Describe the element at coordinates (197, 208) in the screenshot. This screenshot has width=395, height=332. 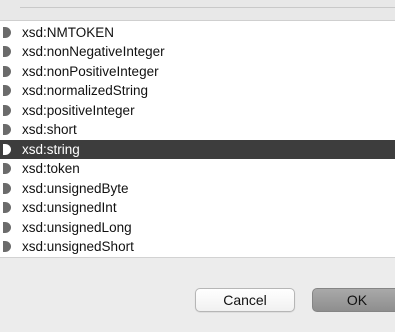
I see `list-item: xsd:unsignedInt` at that location.